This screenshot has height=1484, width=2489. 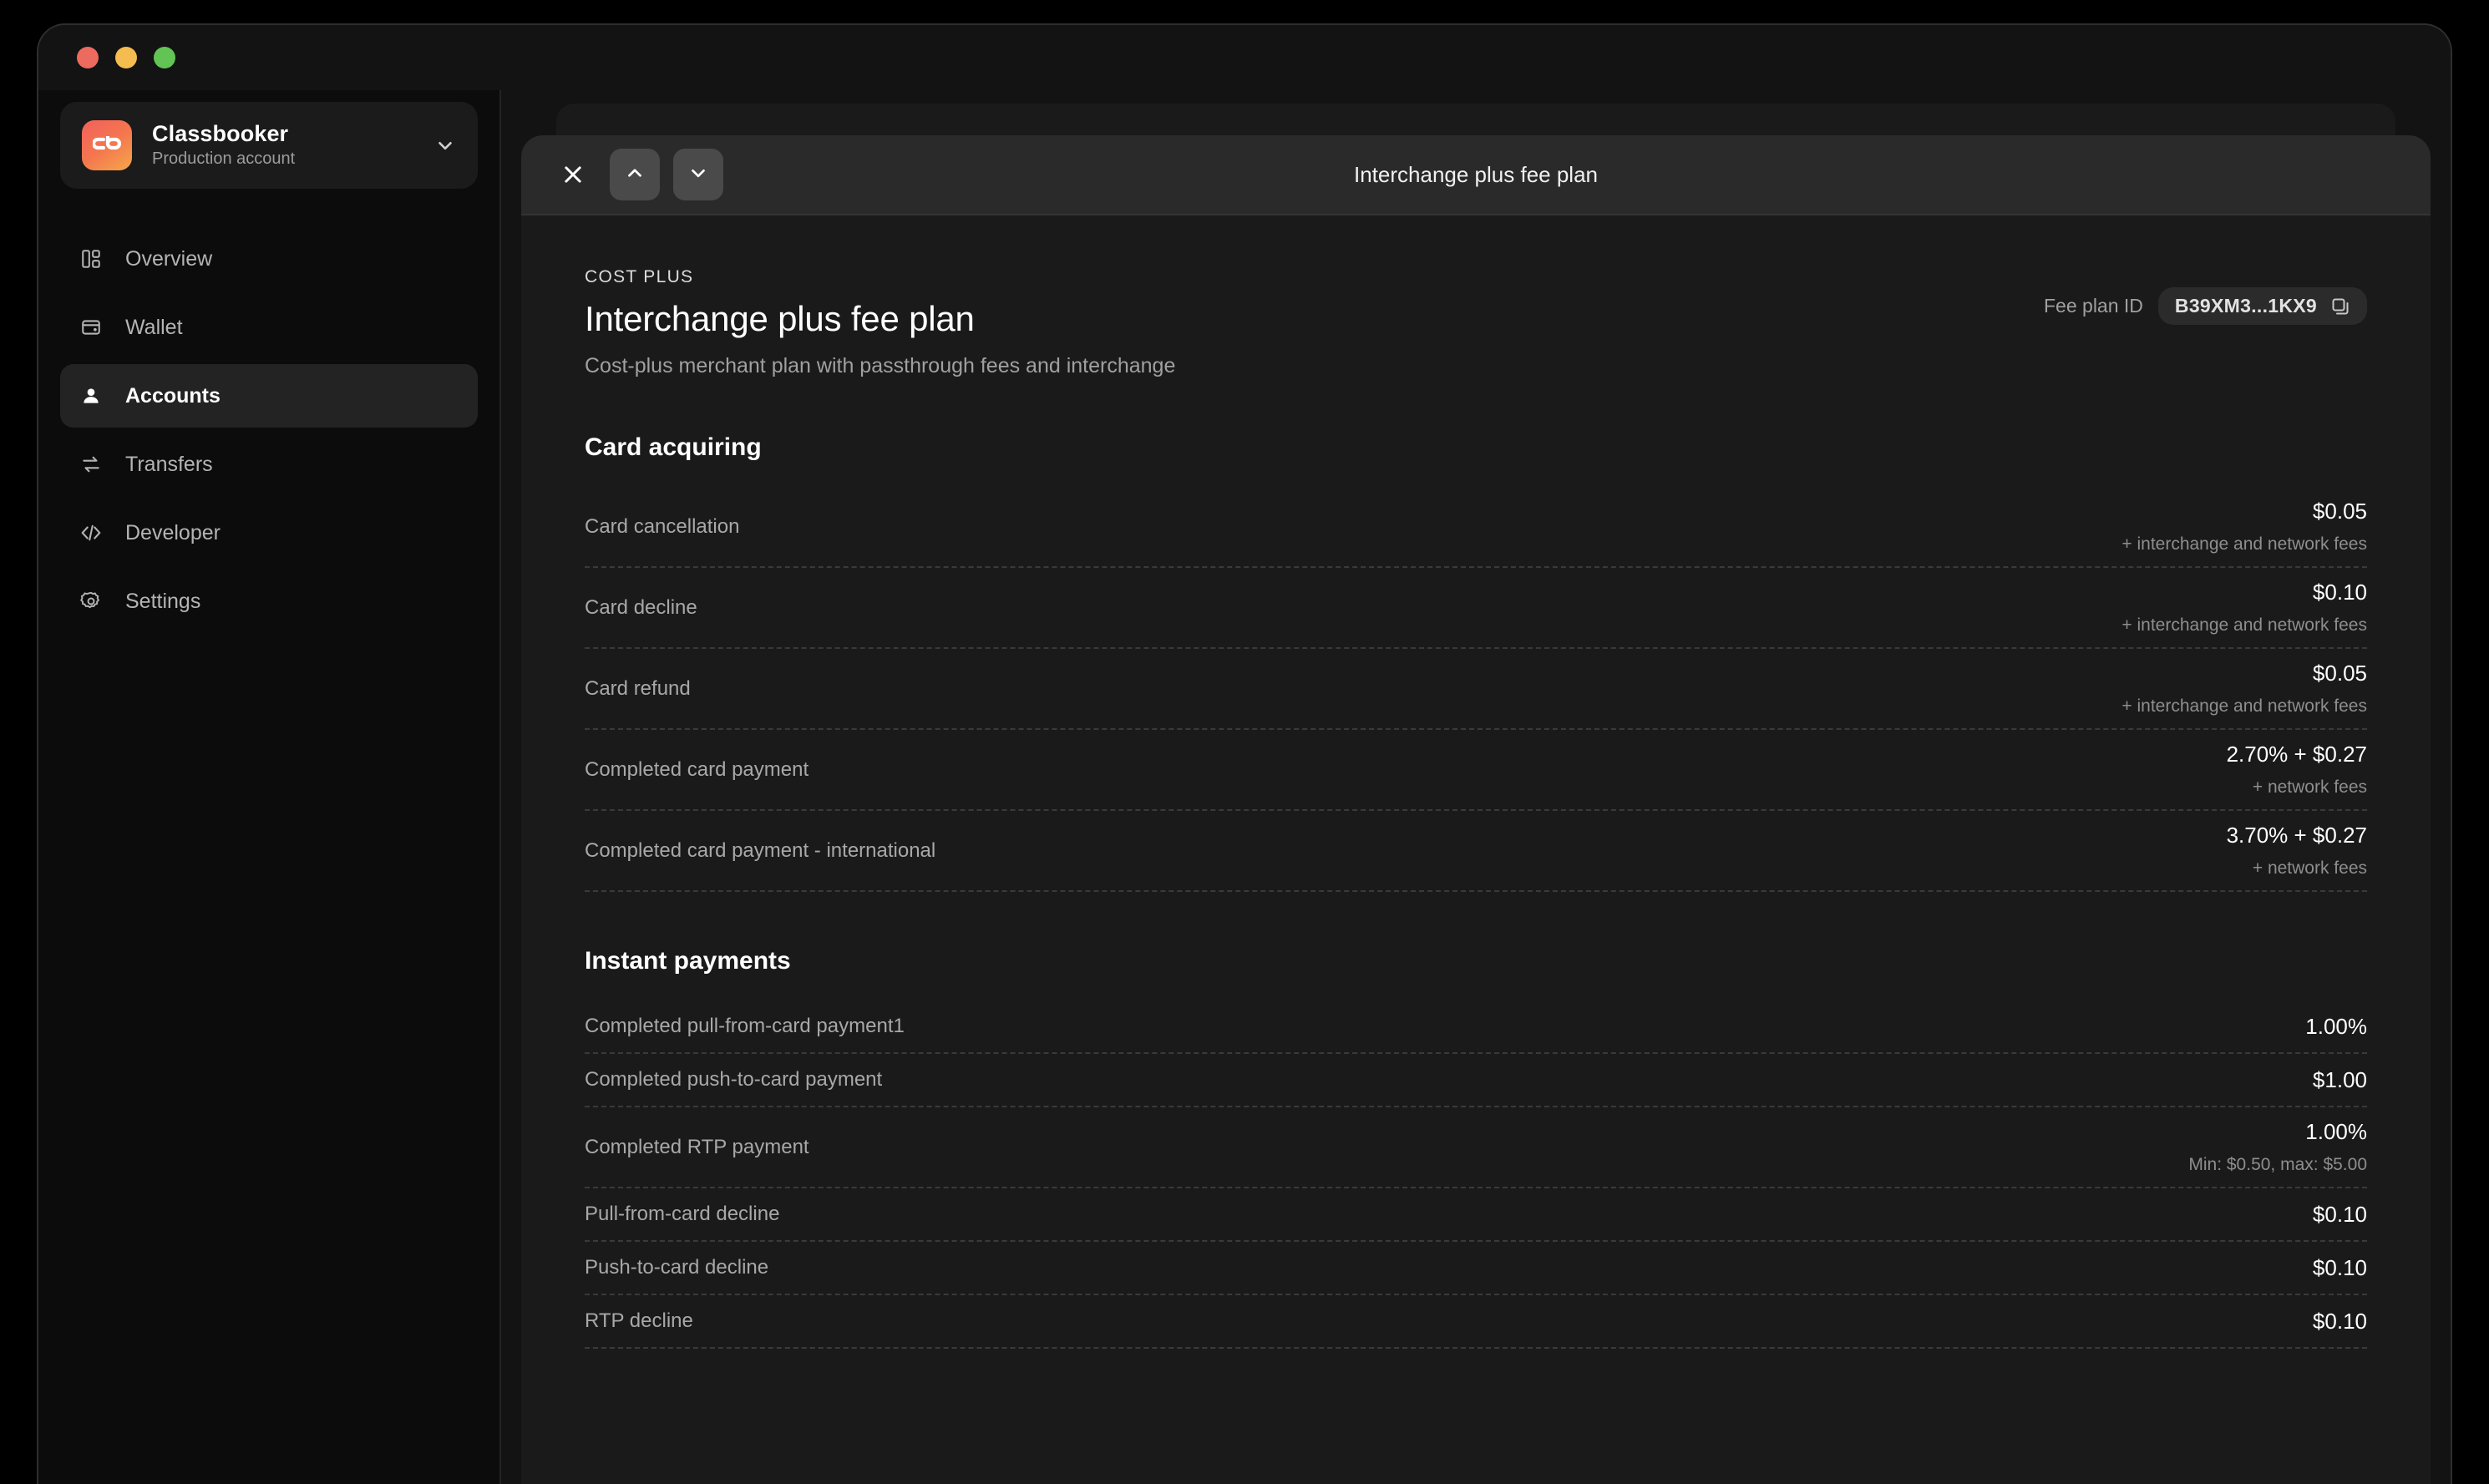 What do you see at coordinates (1476, 1027) in the screenshot?
I see `fee-row: Completed pull-from-card payment1 1.00%` at bounding box center [1476, 1027].